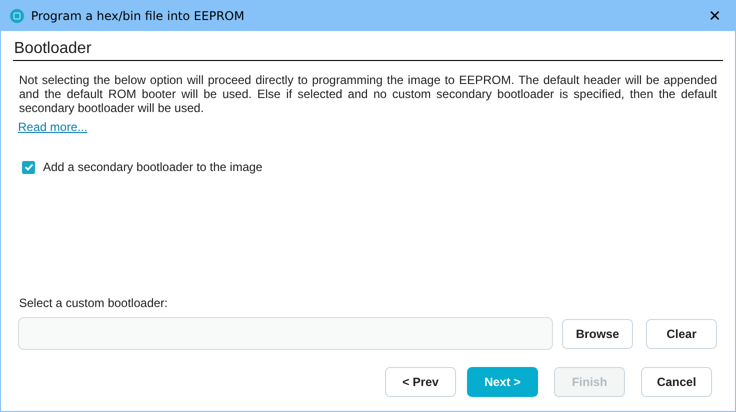  I want to click on window-title: Program a hex/bin file into EEPROM, so click(137, 15).